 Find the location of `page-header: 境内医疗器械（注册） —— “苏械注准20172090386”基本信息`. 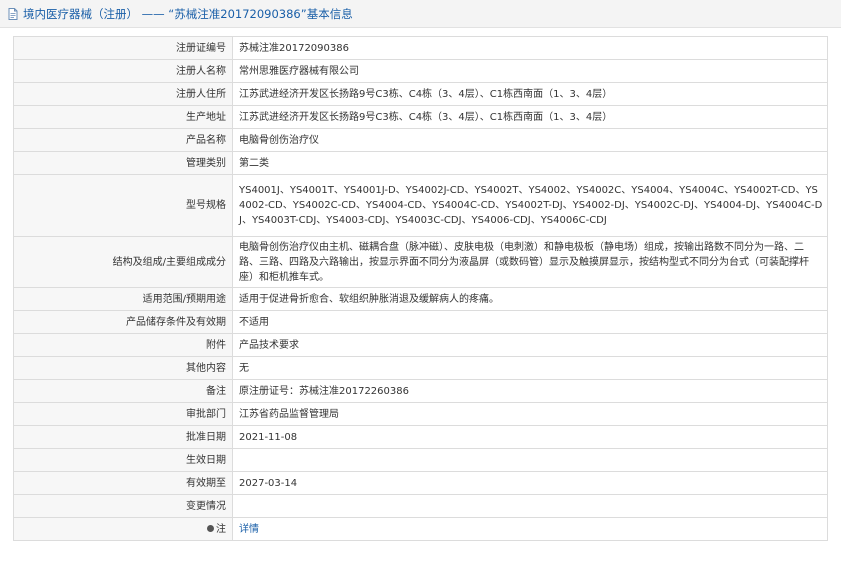

page-header: 境内医疗器械（注册） —— “苏械注准20172090386”基本信息 is located at coordinates (420, 14).